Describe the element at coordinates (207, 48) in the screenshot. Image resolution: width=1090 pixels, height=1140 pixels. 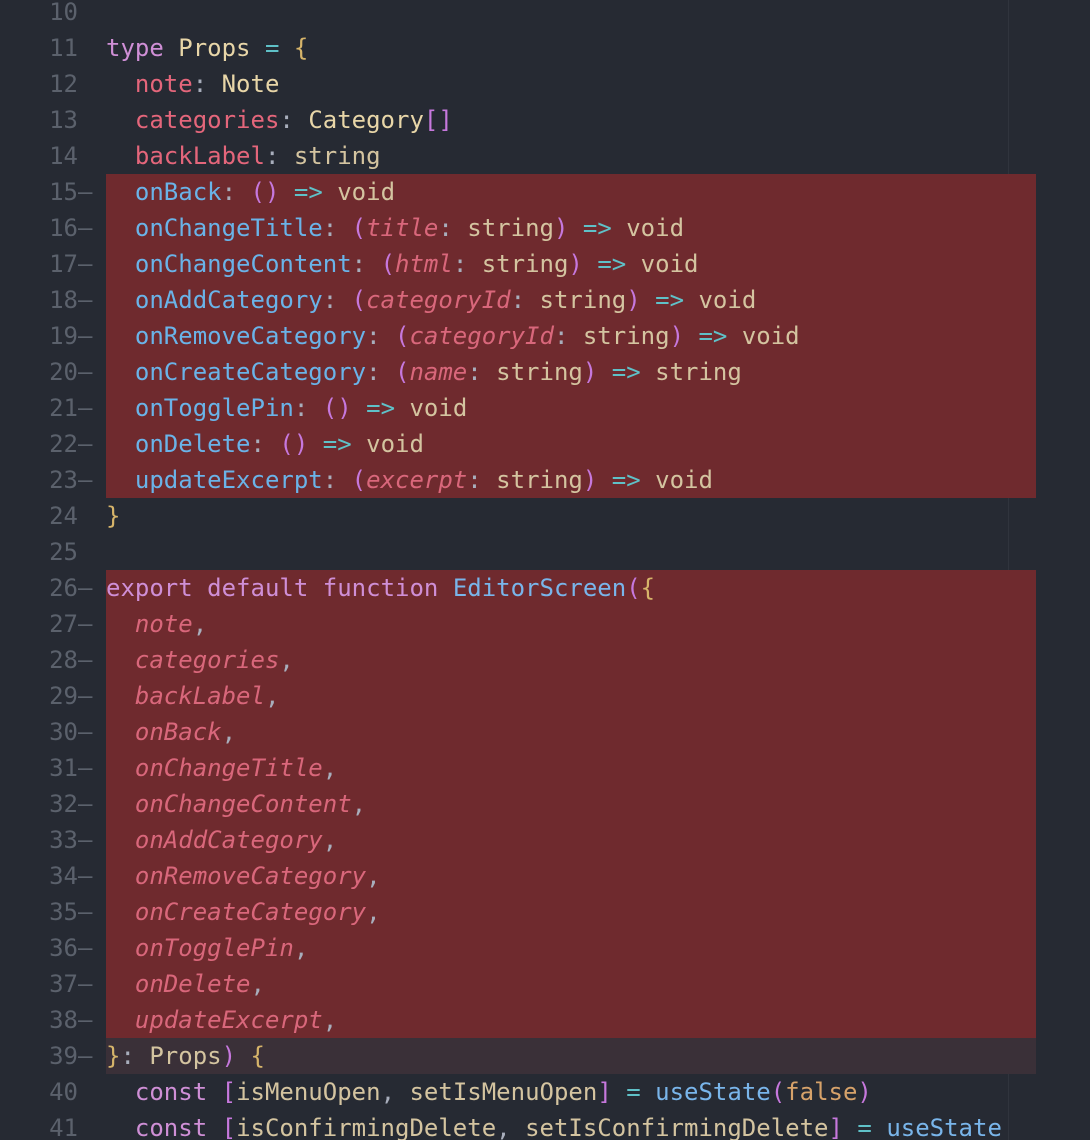
I see `code-text: type Props = {` at that location.